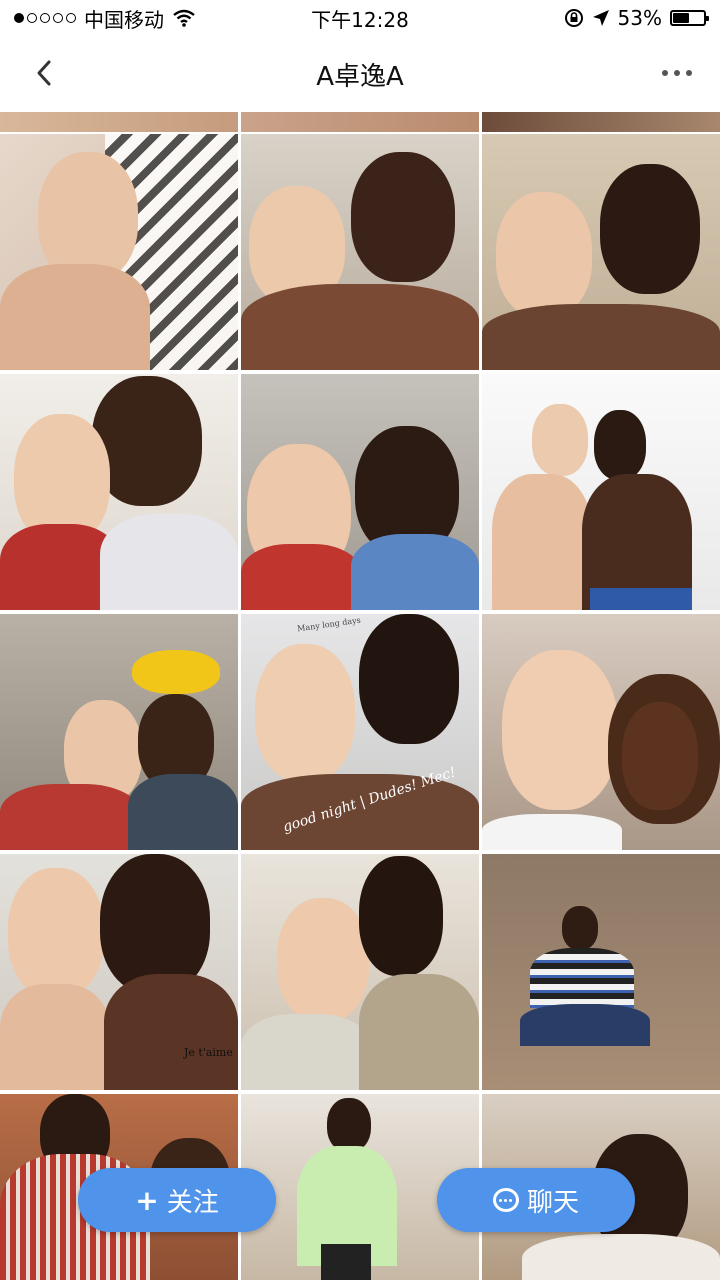 The height and width of the screenshot is (1280, 720). I want to click on status-bar-left: 中国移动, so click(105, 18).